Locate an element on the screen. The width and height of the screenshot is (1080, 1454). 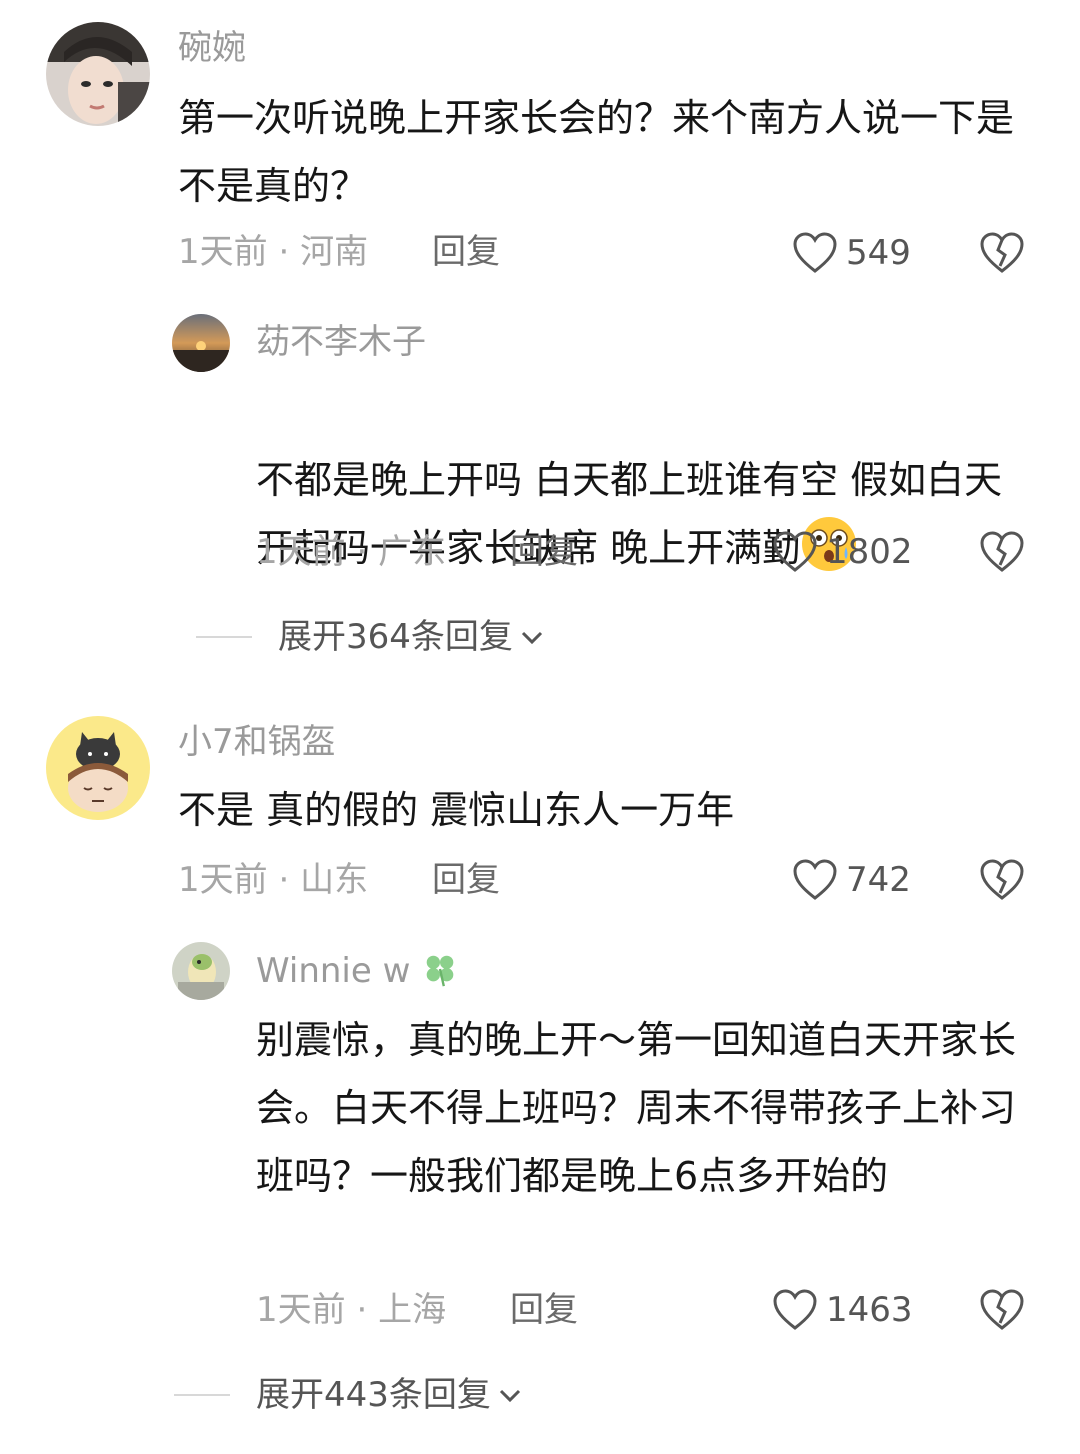
like-button: 549 is located at coordinates (851, 253).